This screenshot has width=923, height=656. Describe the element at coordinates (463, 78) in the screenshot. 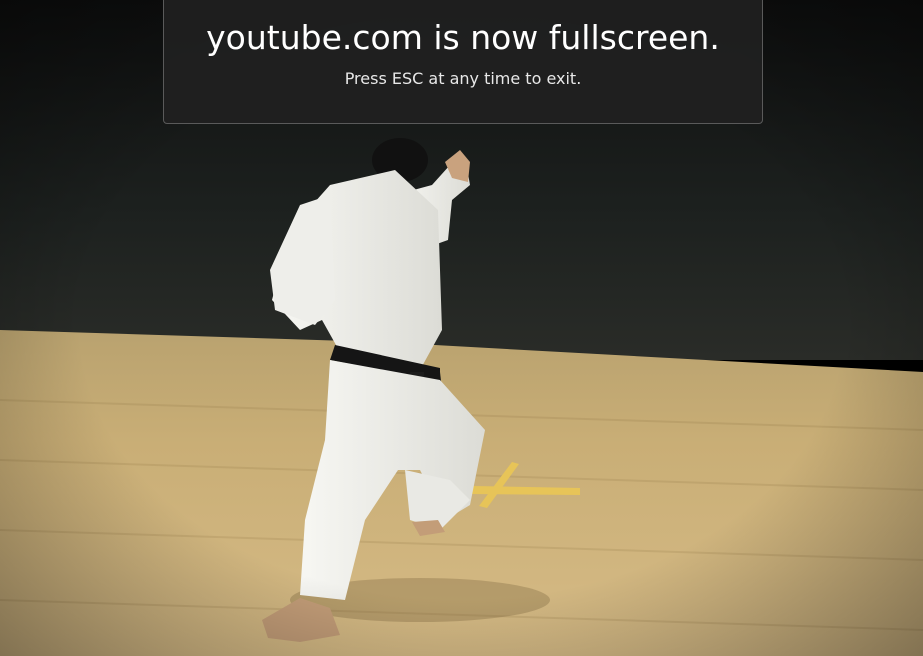

I see `fullscreen-notice-subtitle: Press ESC at any time to exit.` at that location.